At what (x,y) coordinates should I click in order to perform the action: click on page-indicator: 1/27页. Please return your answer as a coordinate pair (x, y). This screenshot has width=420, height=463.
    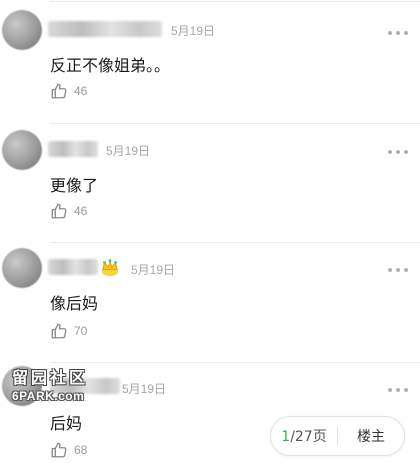
    Looking at the image, I should click on (304, 436).